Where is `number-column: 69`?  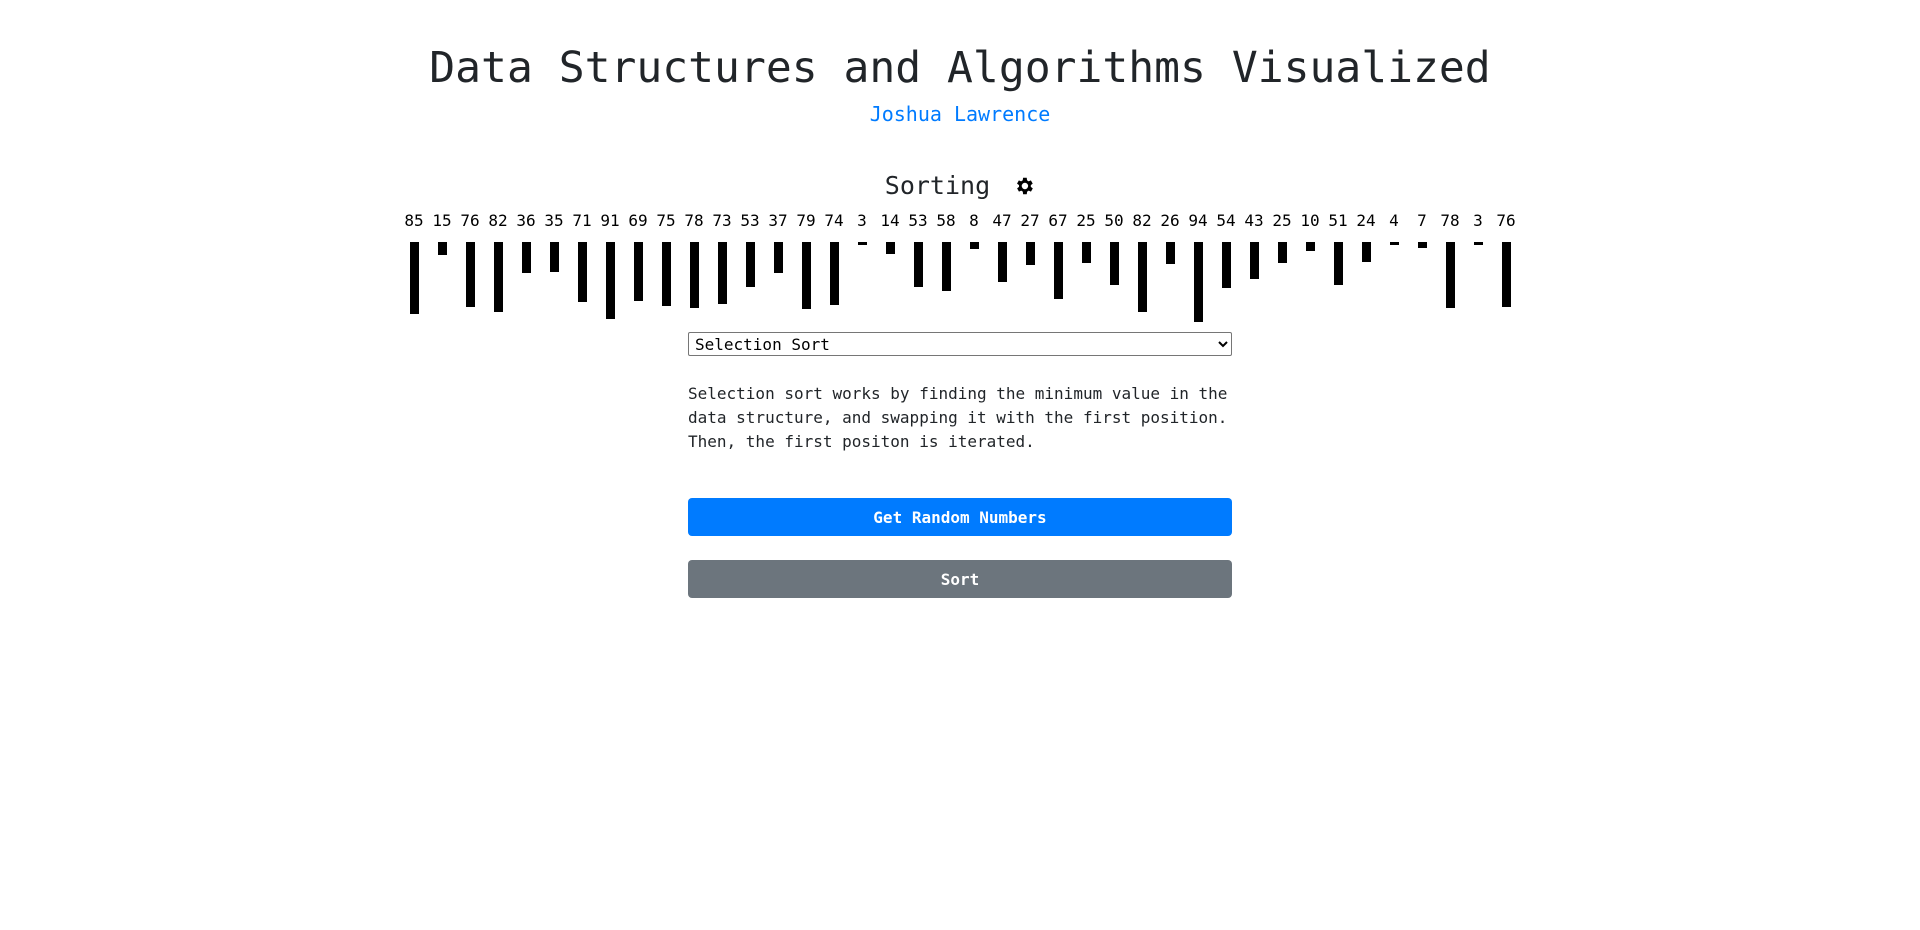 number-column: 69 is located at coordinates (638, 255).